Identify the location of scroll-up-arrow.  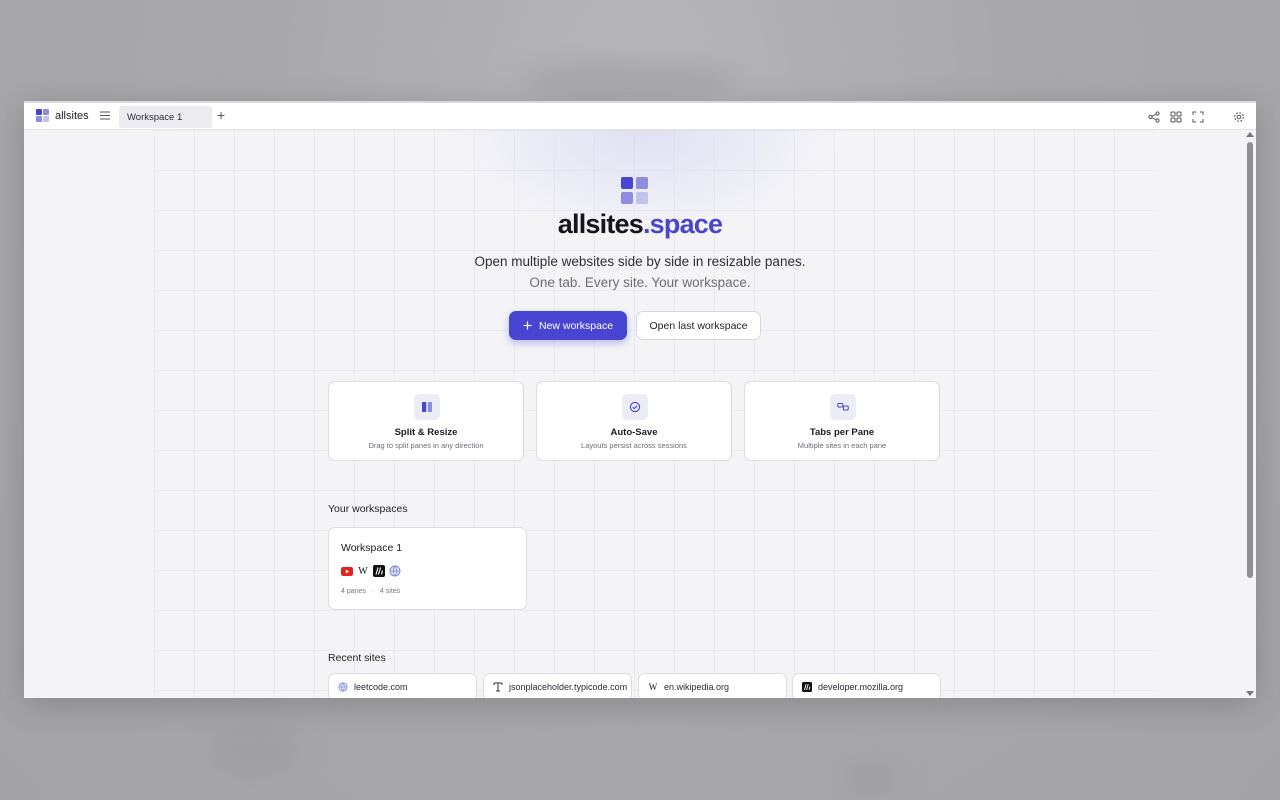
(1250, 134).